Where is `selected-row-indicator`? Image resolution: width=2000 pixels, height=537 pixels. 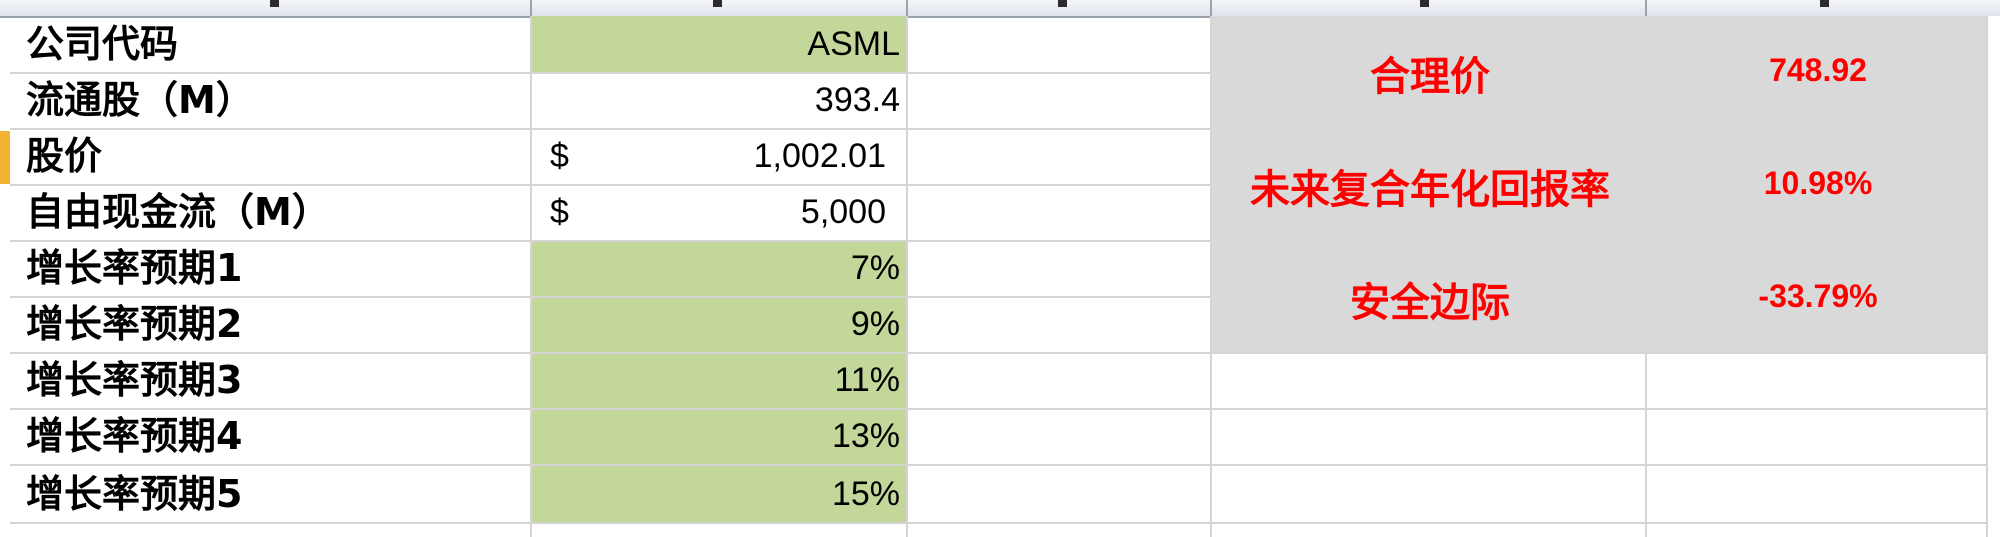
selected-row-indicator is located at coordinates (5, 157).